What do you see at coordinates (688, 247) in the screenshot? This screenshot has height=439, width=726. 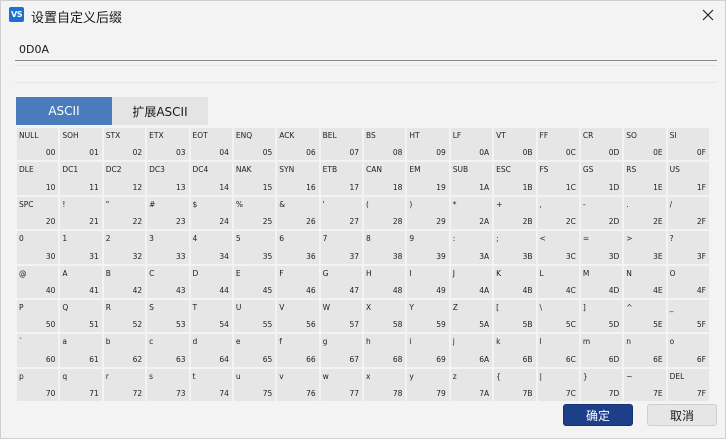 I see `ascii-cell: ? 3F` at bounding box center [688, 247].